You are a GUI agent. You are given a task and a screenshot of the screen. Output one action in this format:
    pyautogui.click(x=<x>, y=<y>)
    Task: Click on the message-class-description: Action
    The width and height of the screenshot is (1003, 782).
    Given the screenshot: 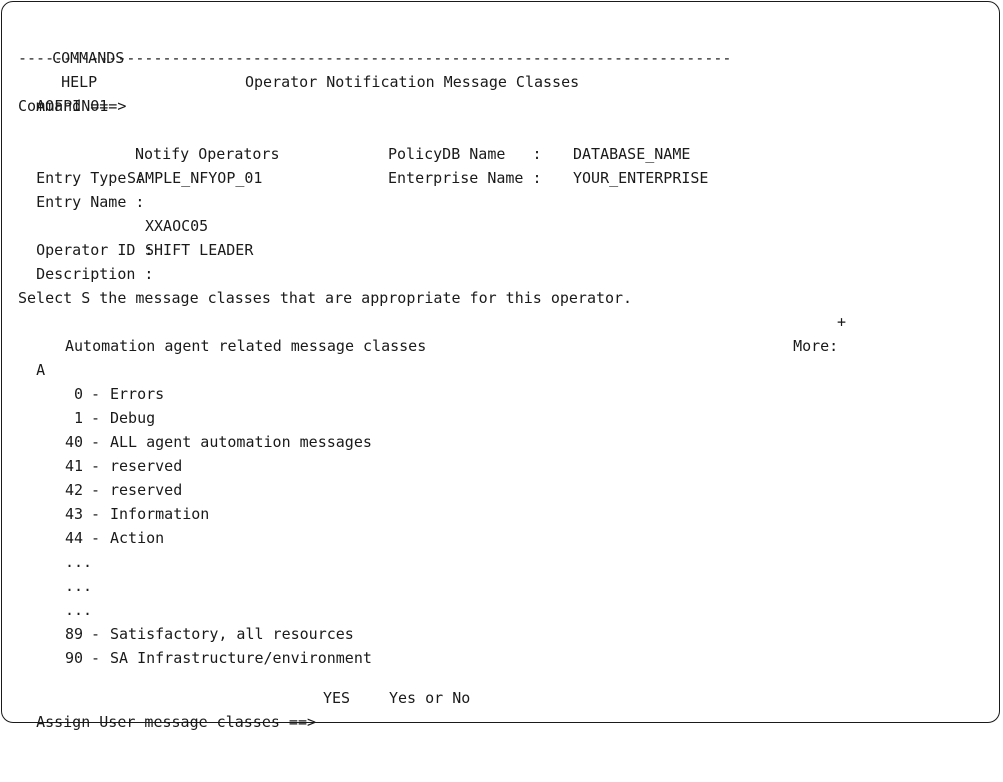 What is the action you would take?
    pyautogui.click(x=137, y=538)
    